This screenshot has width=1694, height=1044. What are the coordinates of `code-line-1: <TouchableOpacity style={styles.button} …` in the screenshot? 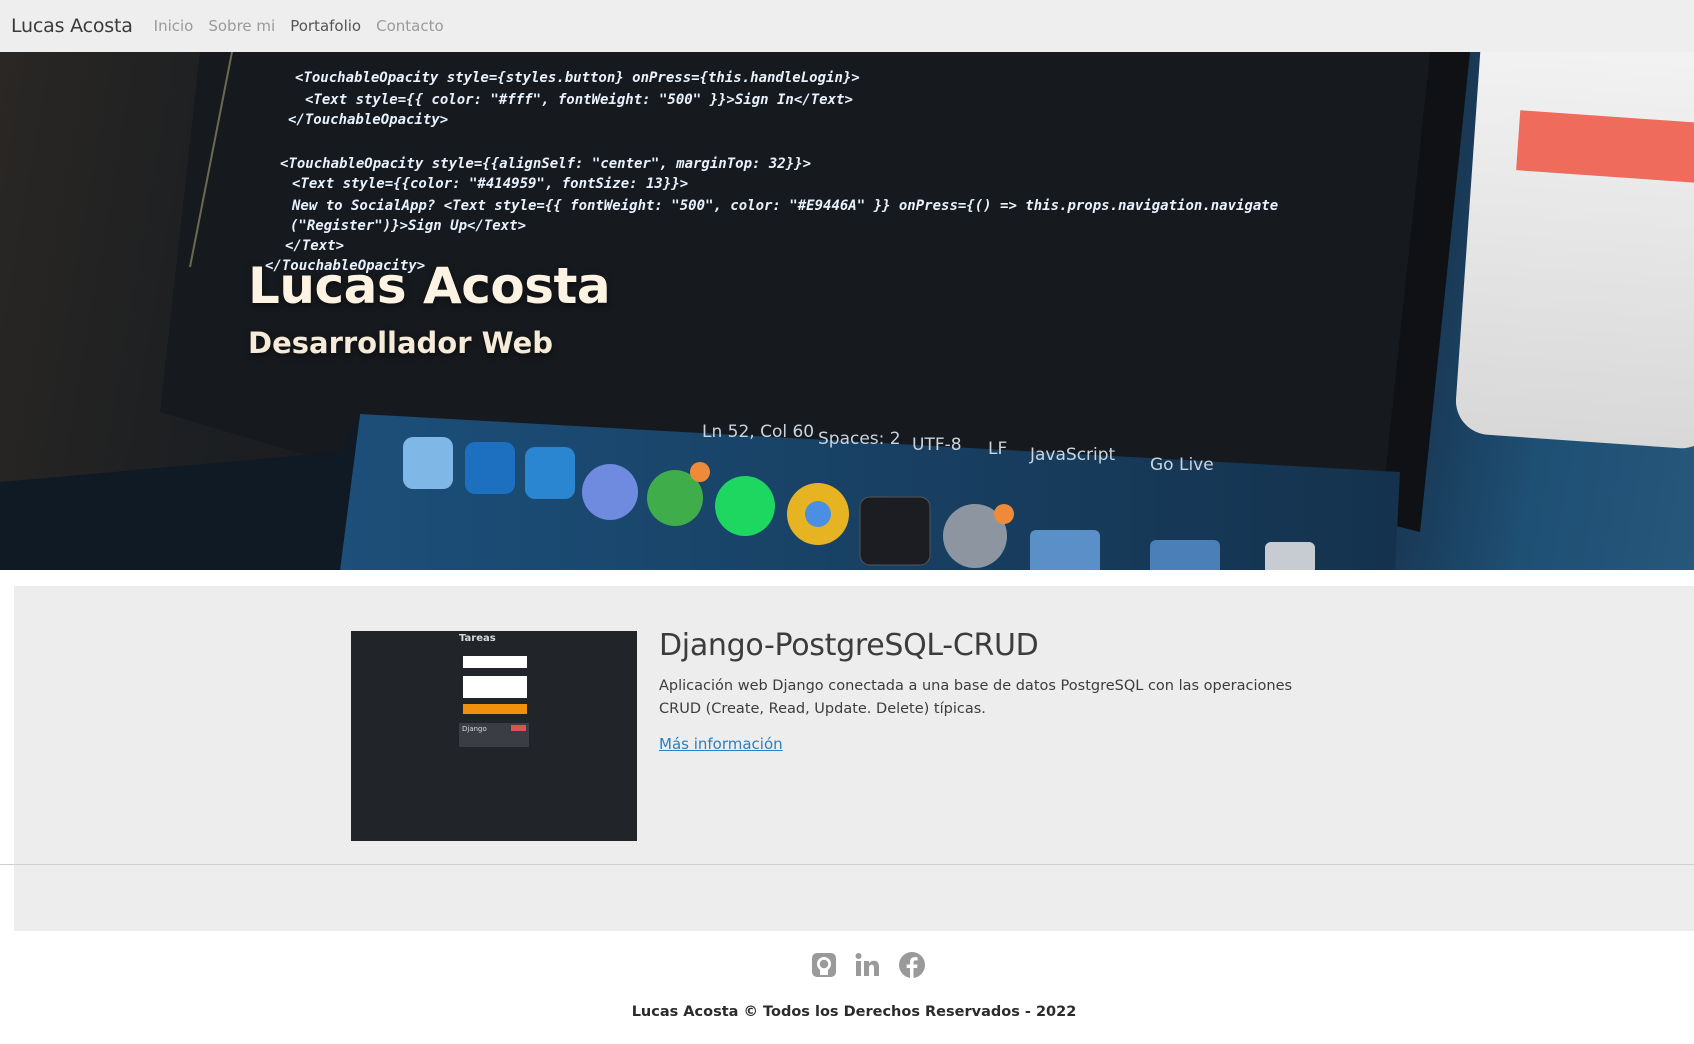 It's located at (577, 78).